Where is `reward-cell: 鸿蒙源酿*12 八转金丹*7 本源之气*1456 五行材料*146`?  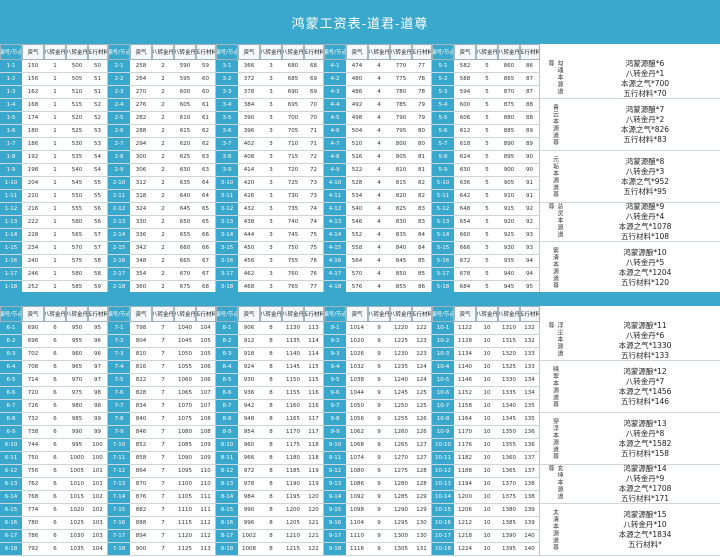
reward-cell: 鸿蒙源酿*12 八转金丹*7 本源之气*1456 五行材料*146 is located at coordinates (645, 387).